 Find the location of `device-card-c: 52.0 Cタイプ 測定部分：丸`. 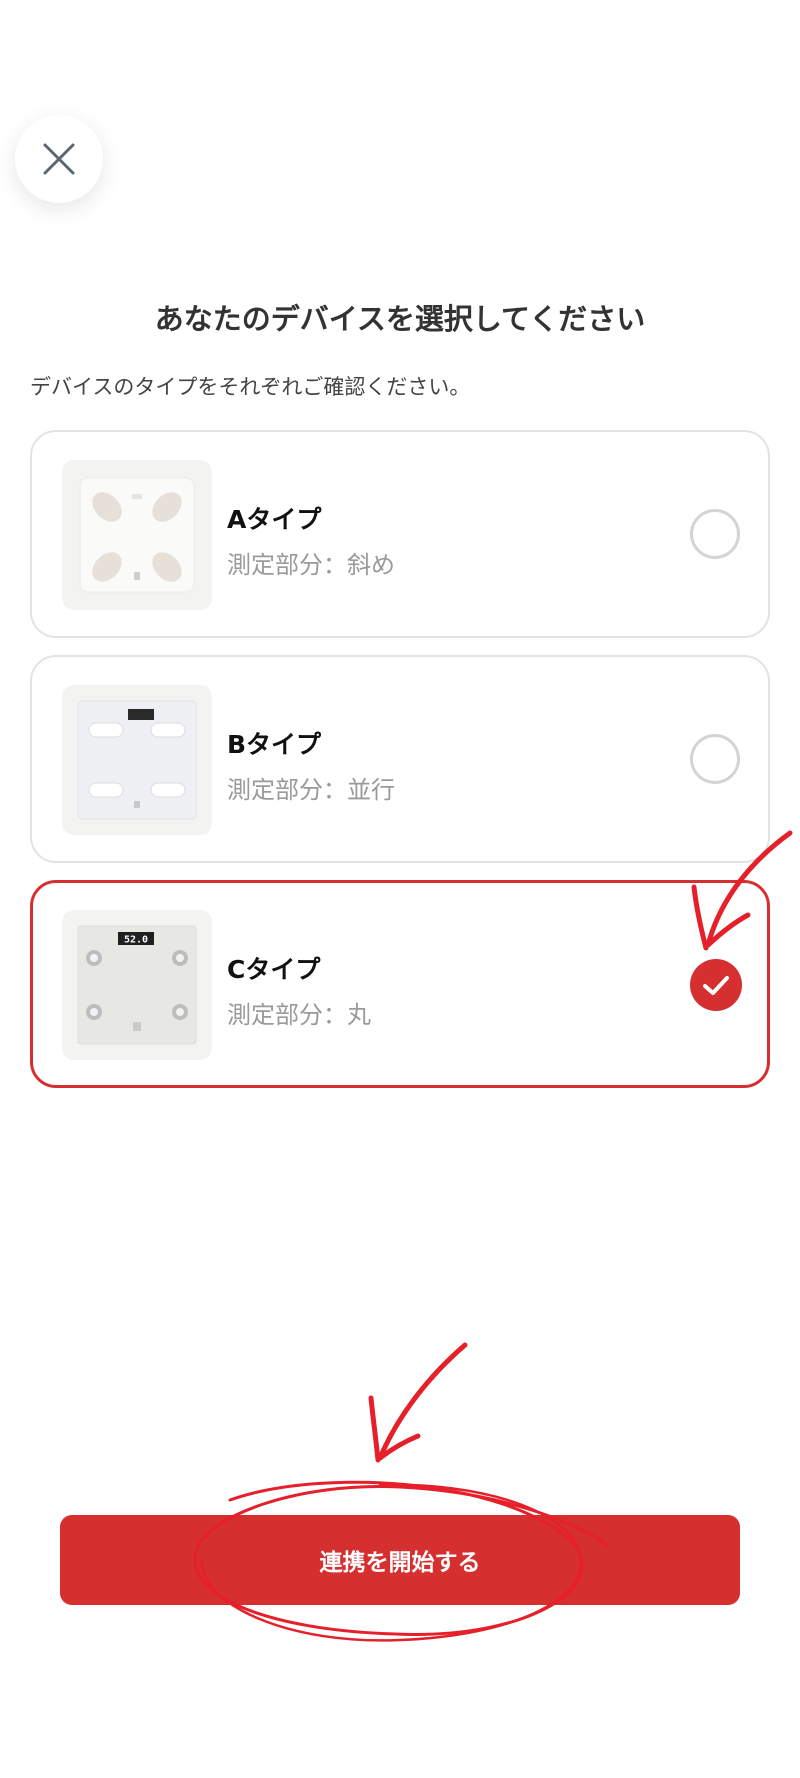

device-card-c: 52.0 Cタイプ 測定部分：丸 is located at coordinates (400, 984).